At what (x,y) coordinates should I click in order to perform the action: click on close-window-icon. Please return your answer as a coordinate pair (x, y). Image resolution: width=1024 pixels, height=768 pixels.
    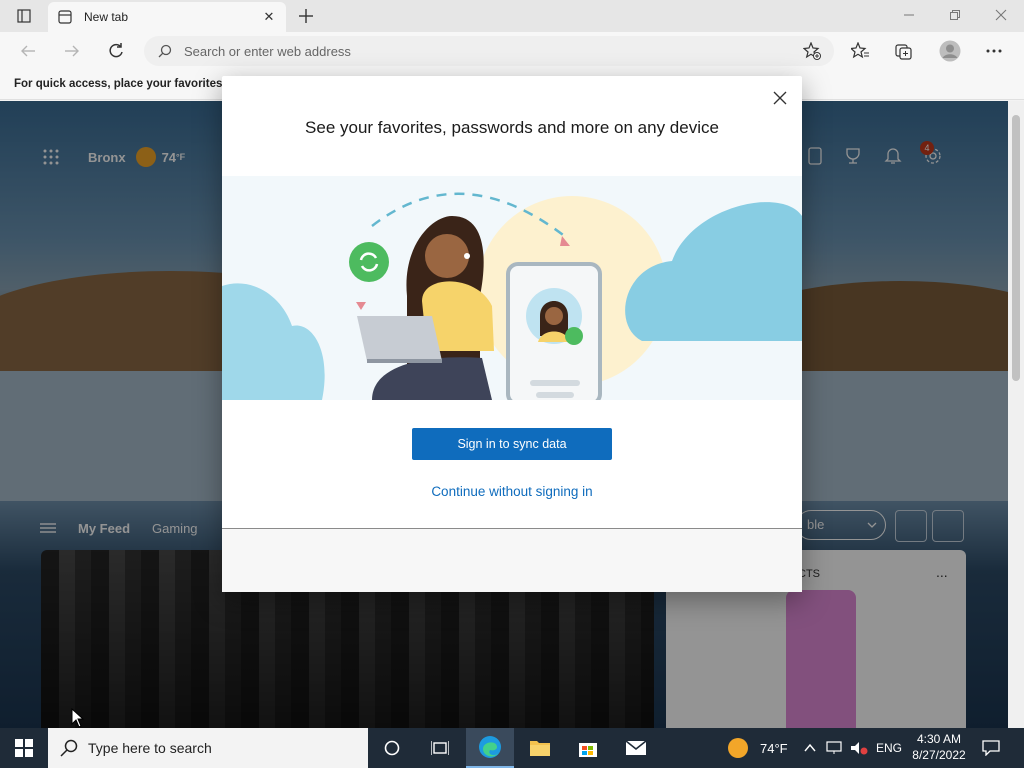
    Looking at the image, I should click on (1001, 15).